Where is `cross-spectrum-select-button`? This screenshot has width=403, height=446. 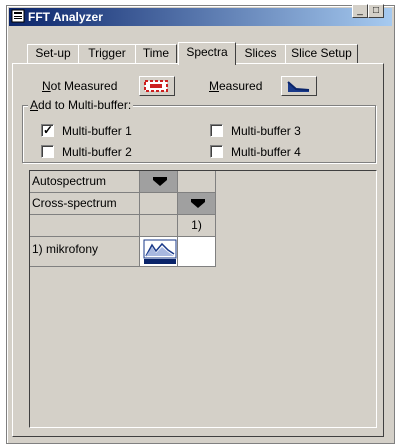 cross-spectrum-select-button is located at coordinates (197, 204).